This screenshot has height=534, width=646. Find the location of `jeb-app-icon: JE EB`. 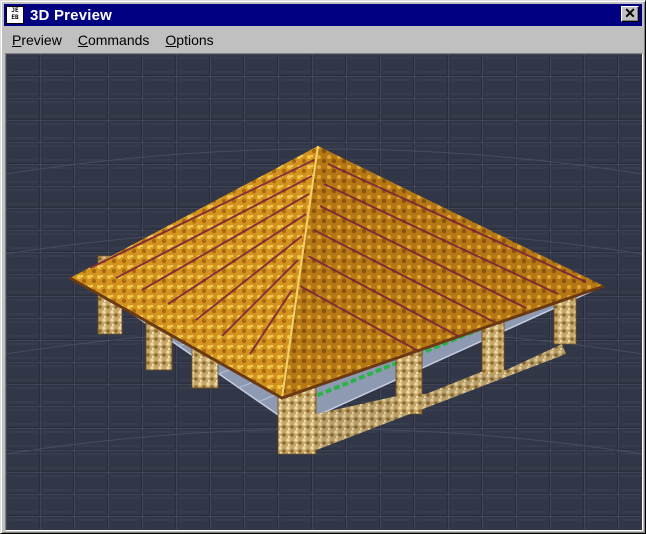

jeb-app-icon: JE EB is located at coordinates (15, 15).